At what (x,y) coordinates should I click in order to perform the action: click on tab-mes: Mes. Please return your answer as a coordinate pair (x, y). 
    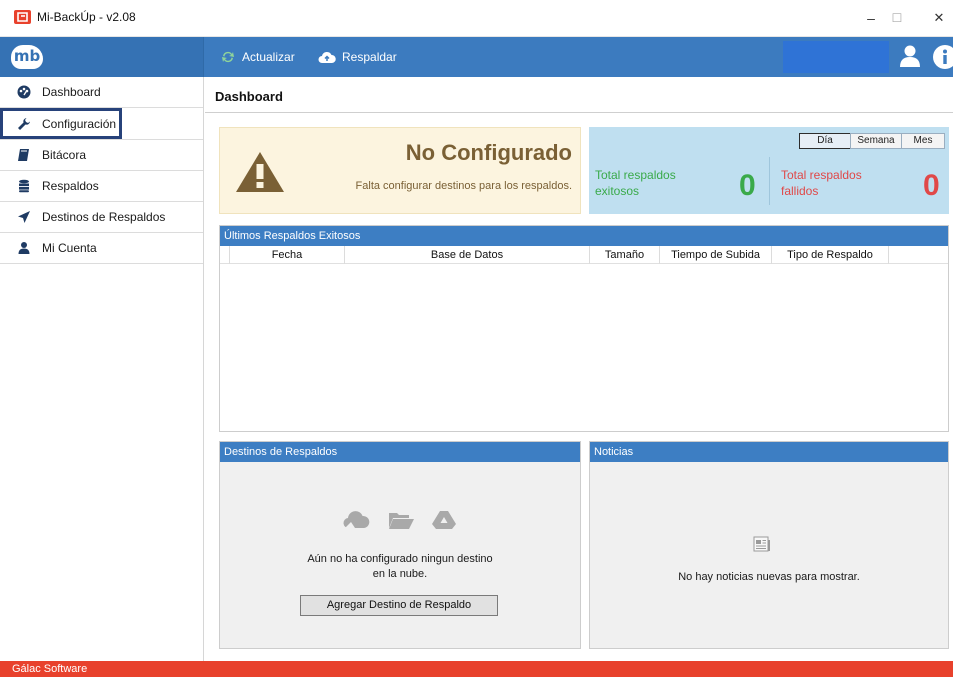
    Looking at the image, I should click on (923, 141).